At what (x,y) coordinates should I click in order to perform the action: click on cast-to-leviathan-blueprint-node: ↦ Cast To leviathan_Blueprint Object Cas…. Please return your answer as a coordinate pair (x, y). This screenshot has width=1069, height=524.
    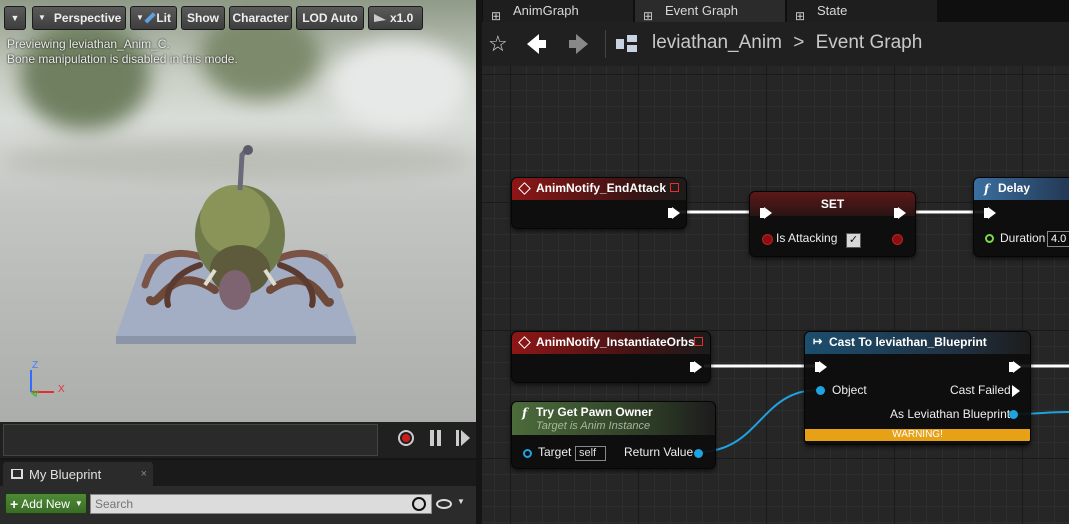
    Looking at the image, I should click on (917, 388).